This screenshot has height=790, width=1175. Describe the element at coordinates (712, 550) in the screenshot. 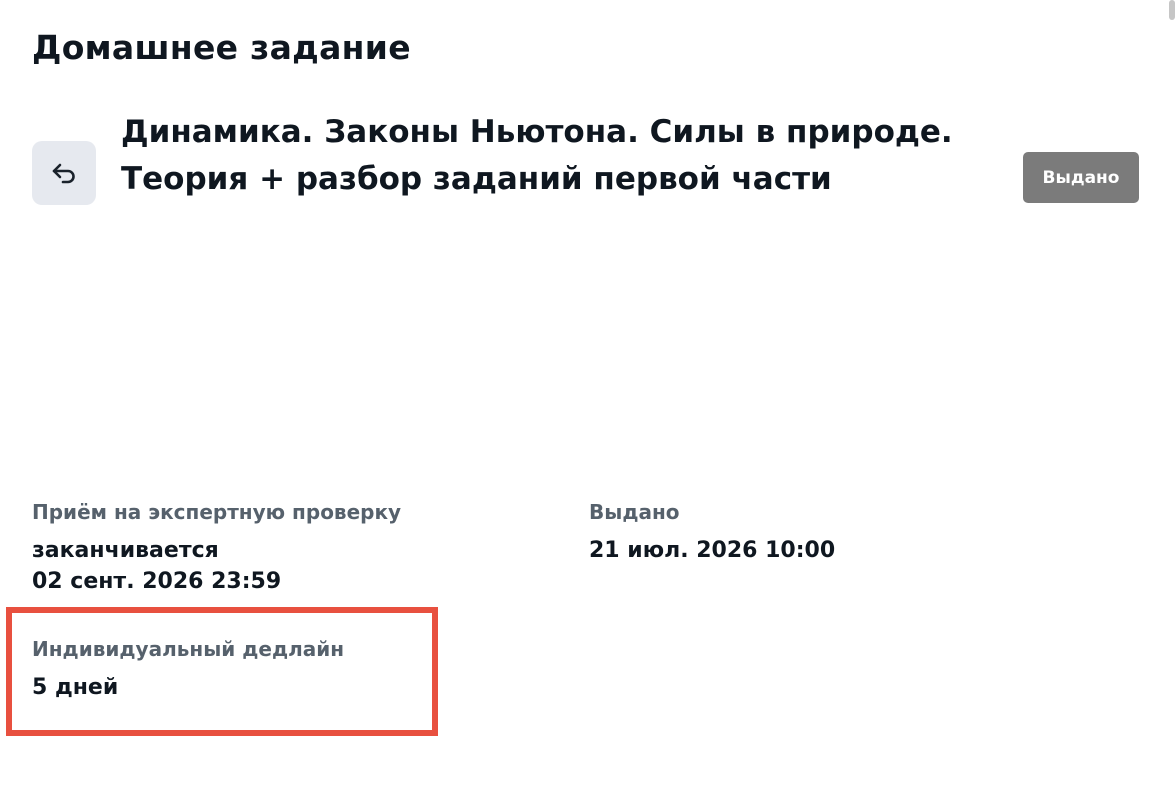

I see `issued-value: 21 июл. 2026 10:00` at that location.